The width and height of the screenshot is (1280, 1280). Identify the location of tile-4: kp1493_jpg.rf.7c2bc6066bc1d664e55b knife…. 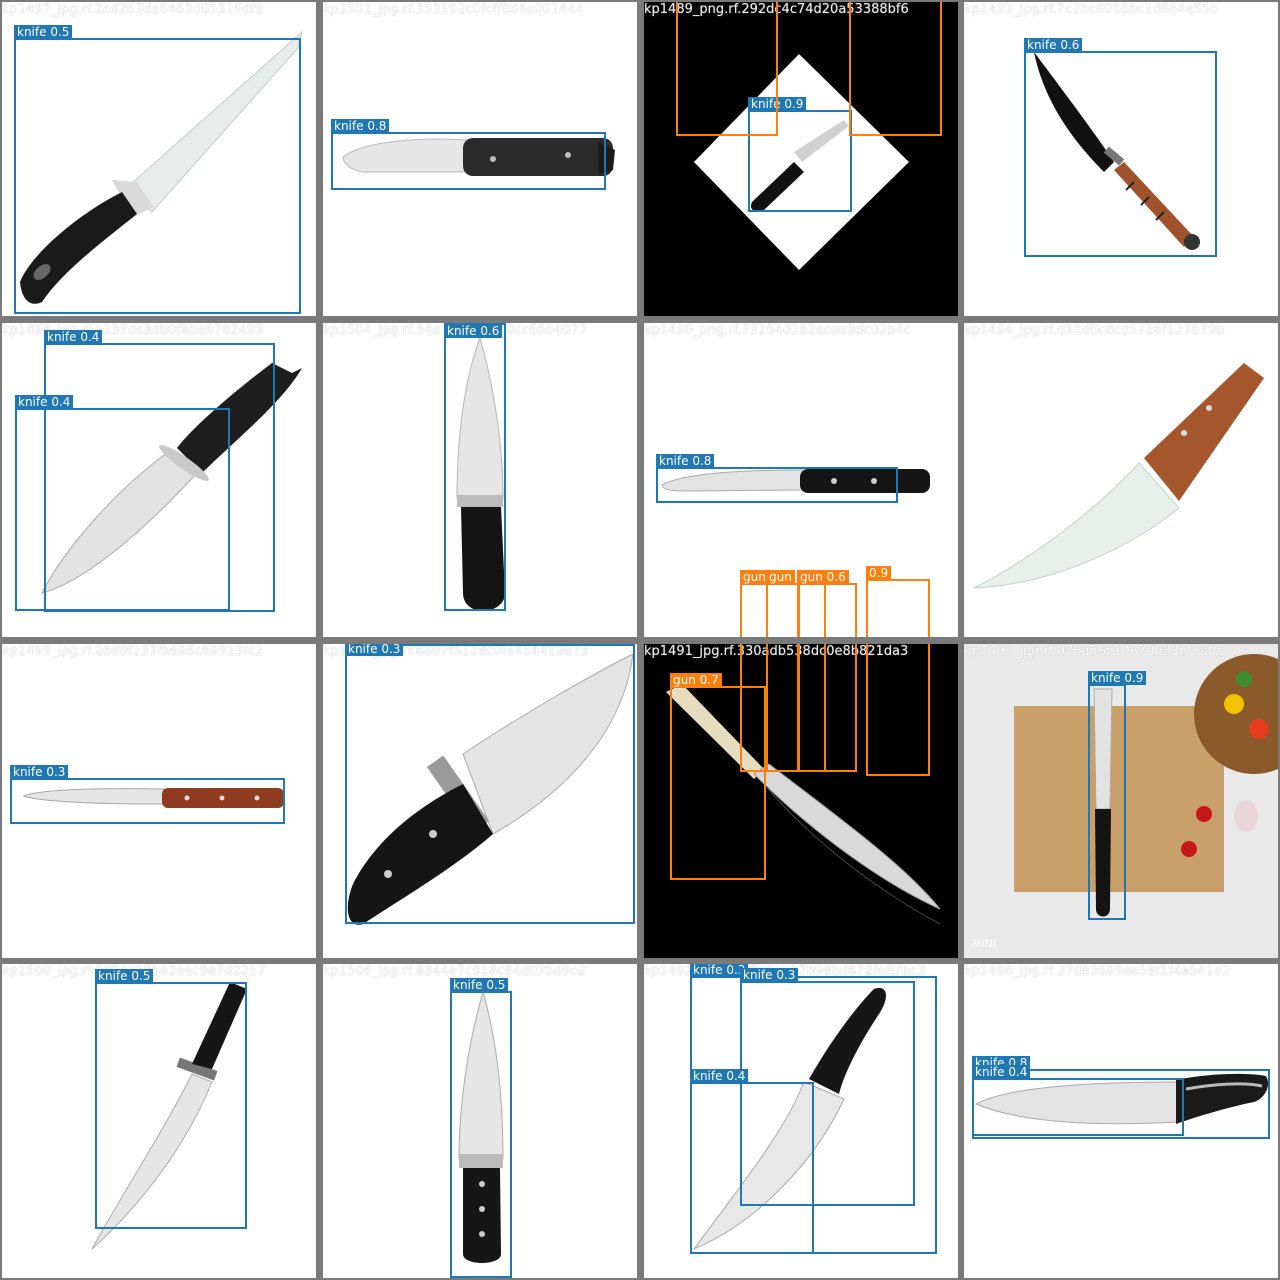
(1121, 159).